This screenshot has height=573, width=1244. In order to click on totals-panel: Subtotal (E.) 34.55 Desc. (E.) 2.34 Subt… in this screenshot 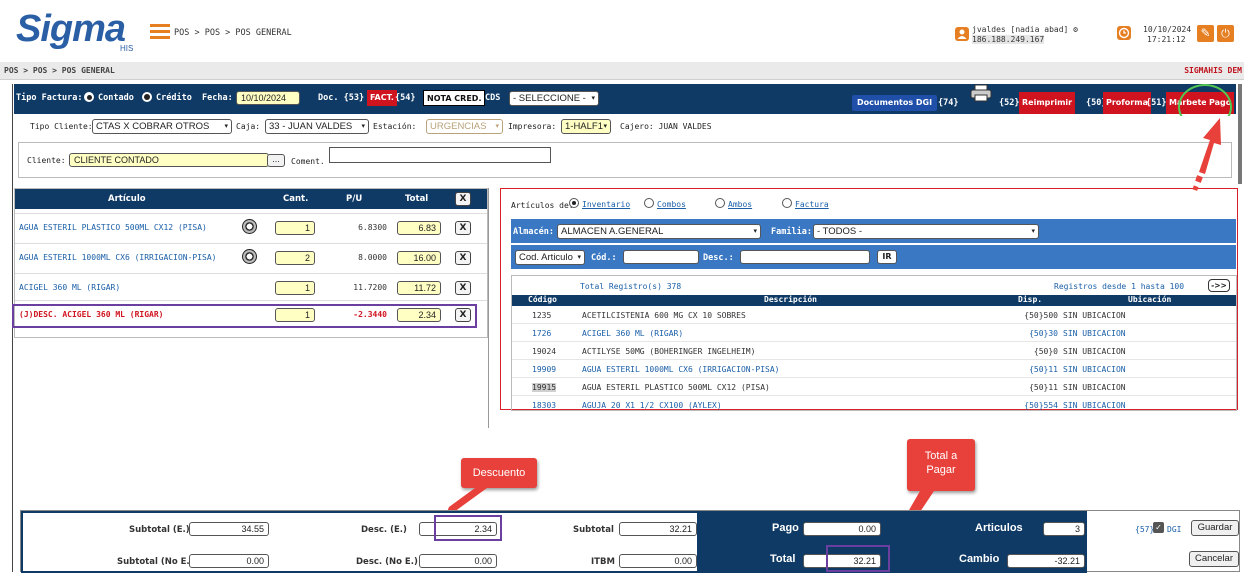, I will do `click(630, 541)`.